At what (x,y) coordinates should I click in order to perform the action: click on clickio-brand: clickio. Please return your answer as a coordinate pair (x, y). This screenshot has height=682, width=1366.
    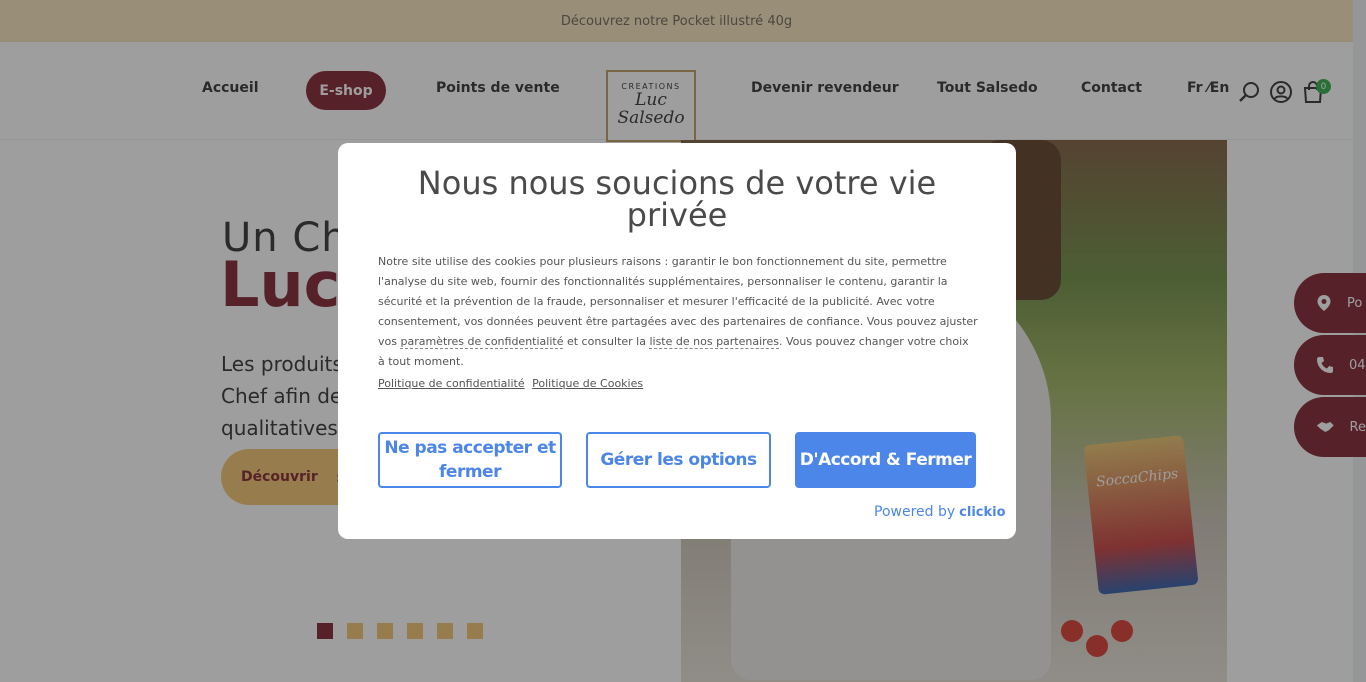
    Looking at the image, I should click on (982, 512).